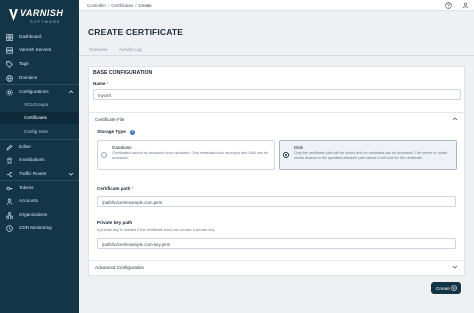 The width and height of the screenshot is (474, 313). Describe the element at coordinates (122, 147) in the screenshot. I see `storage-option-title: Database` at that location.